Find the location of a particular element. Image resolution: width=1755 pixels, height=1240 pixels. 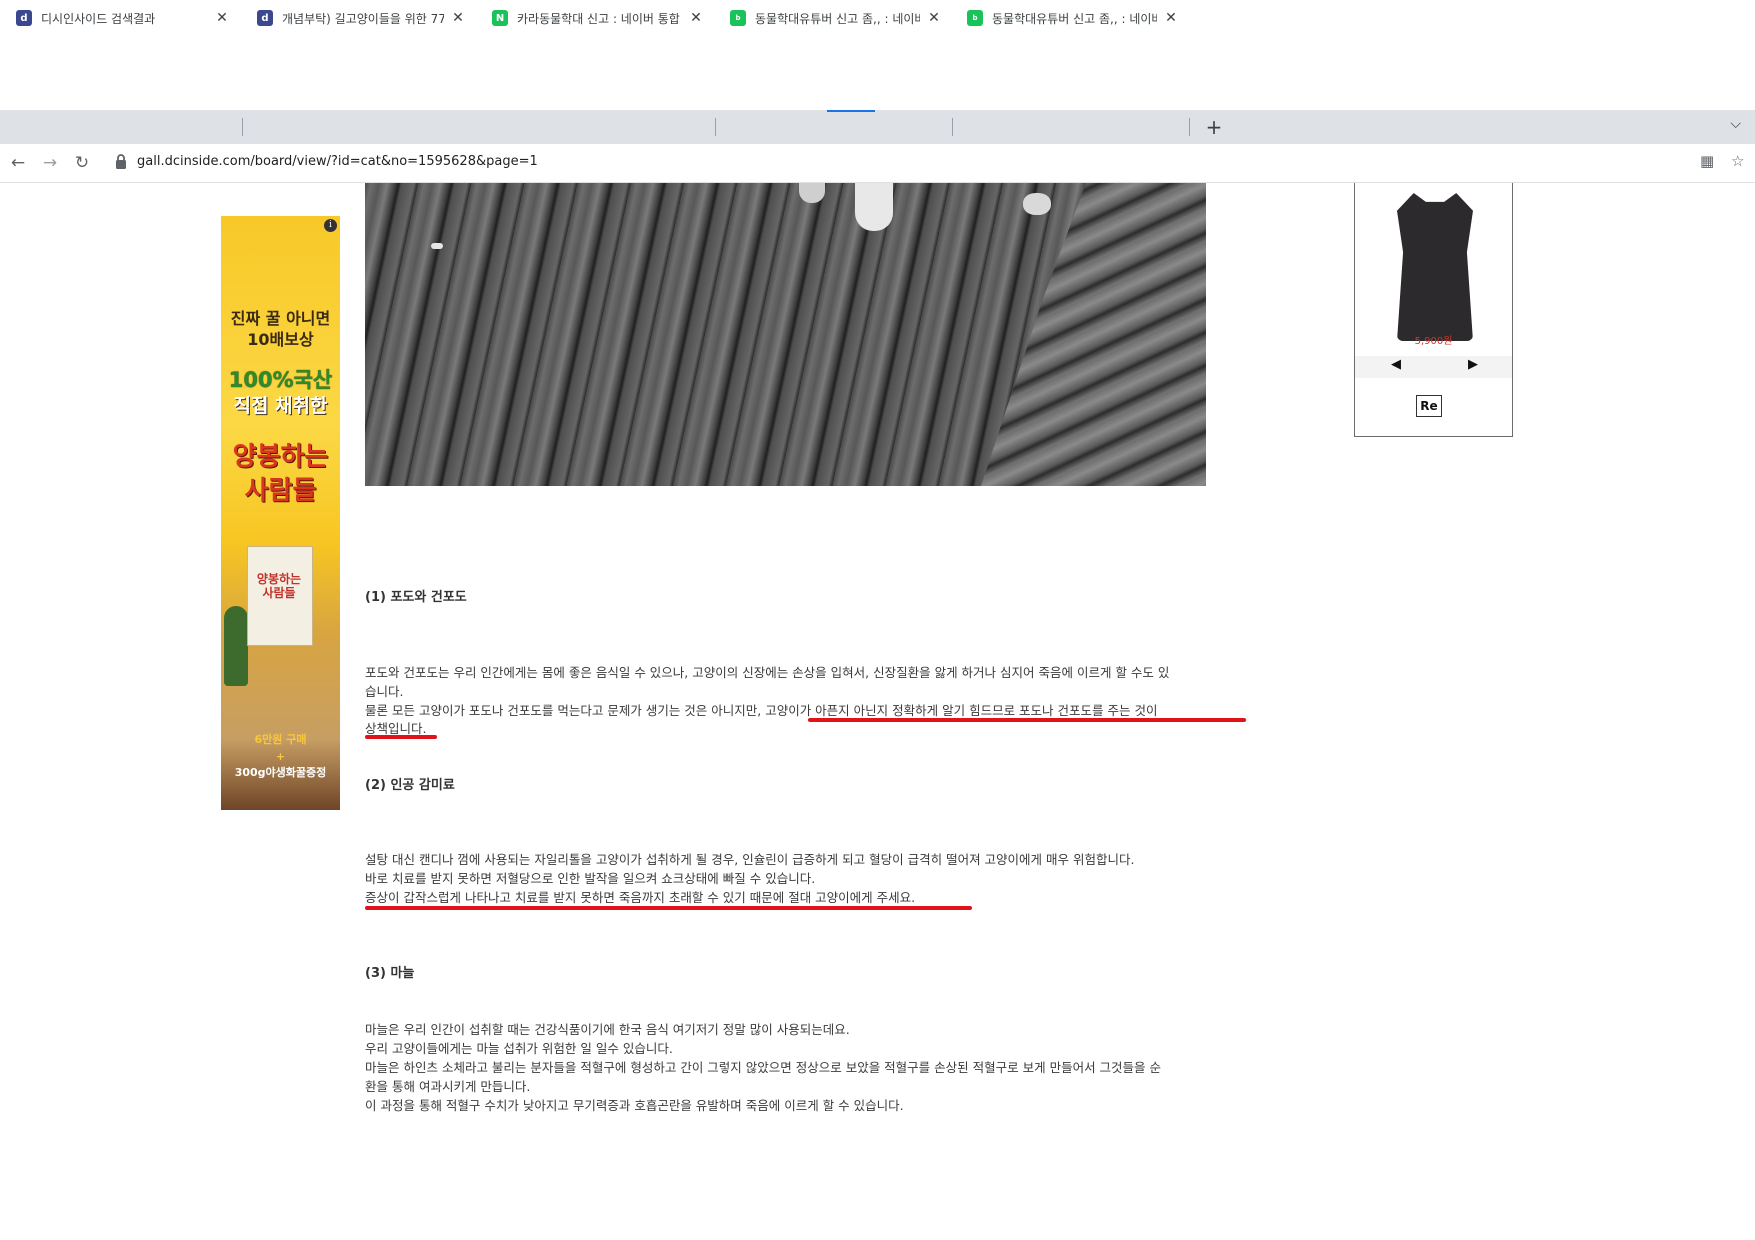

ad-line: 양봉하는 is located at coordinates (280, 457).